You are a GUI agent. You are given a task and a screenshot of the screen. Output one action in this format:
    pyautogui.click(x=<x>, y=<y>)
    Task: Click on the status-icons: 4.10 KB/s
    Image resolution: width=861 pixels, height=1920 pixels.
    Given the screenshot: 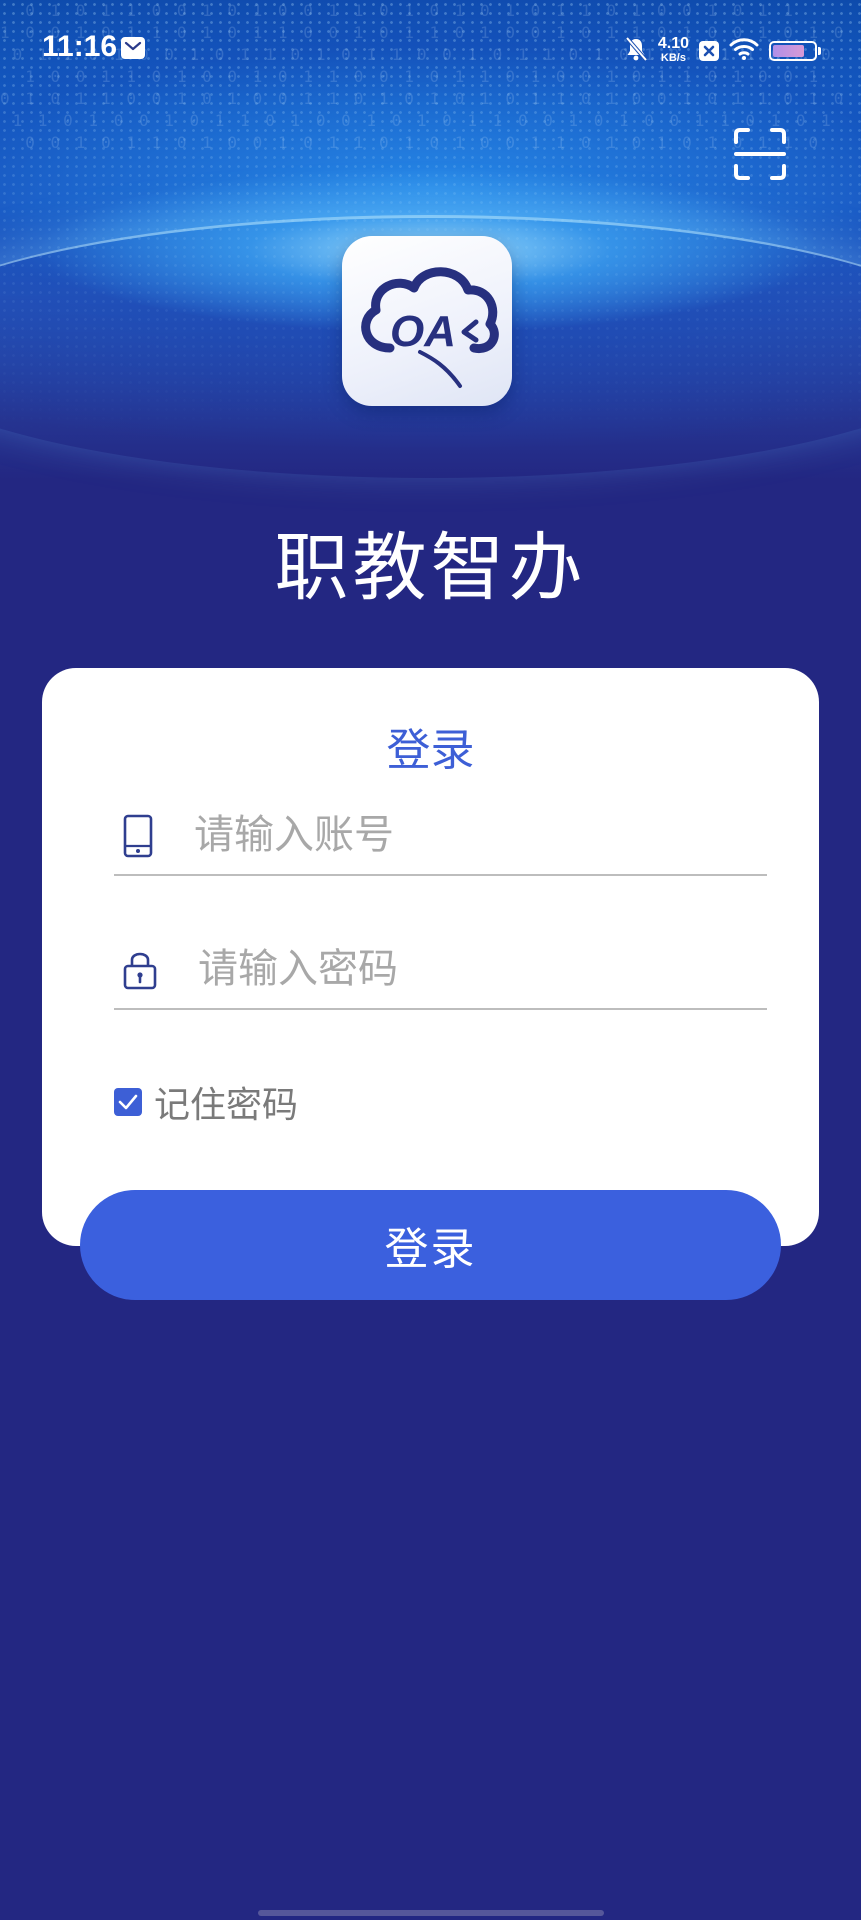 What is the action you would take?
    pyautogui.click(x=722, y=51)
    